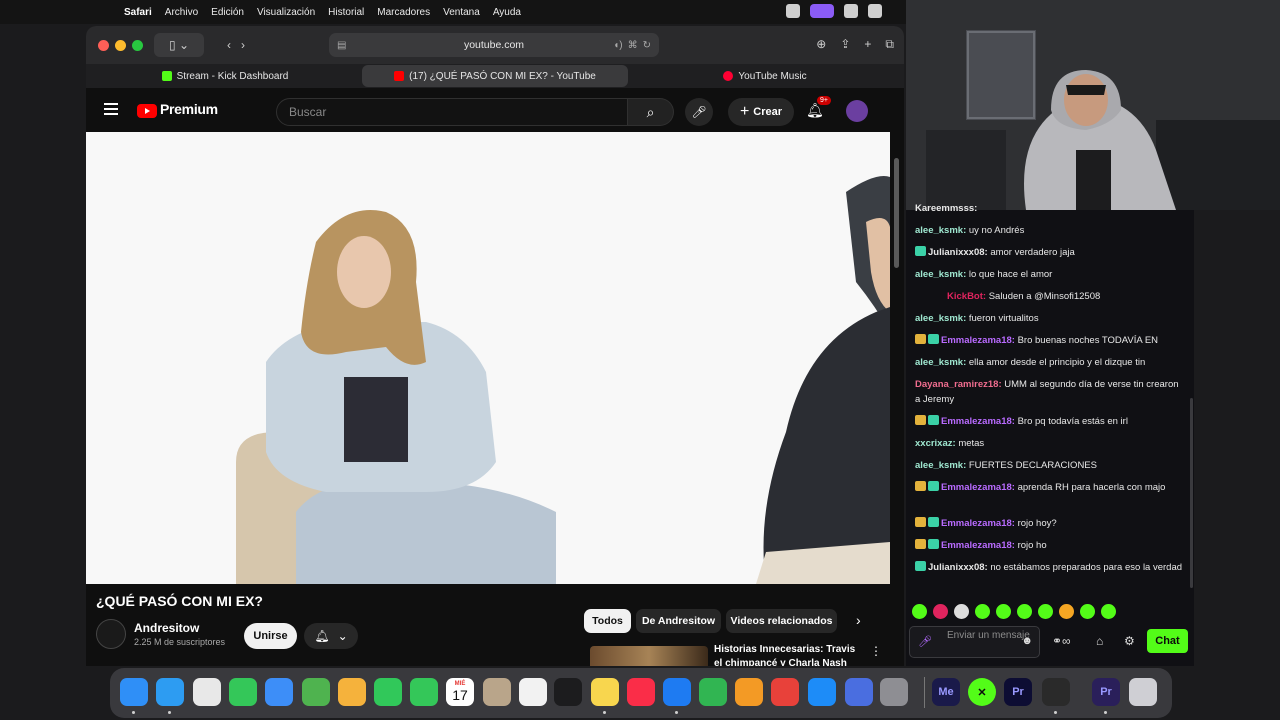 The width and height of the screenshot is (1280, 720). I want to click on dock-pages-icon, so click(749, 692).